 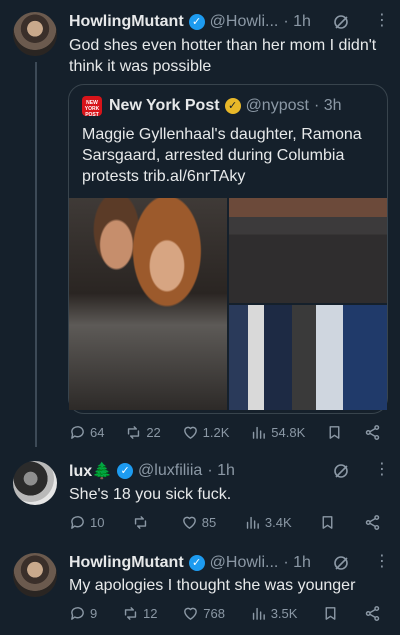 I want to click on reply-button: 64, so click(x=86, y=432).